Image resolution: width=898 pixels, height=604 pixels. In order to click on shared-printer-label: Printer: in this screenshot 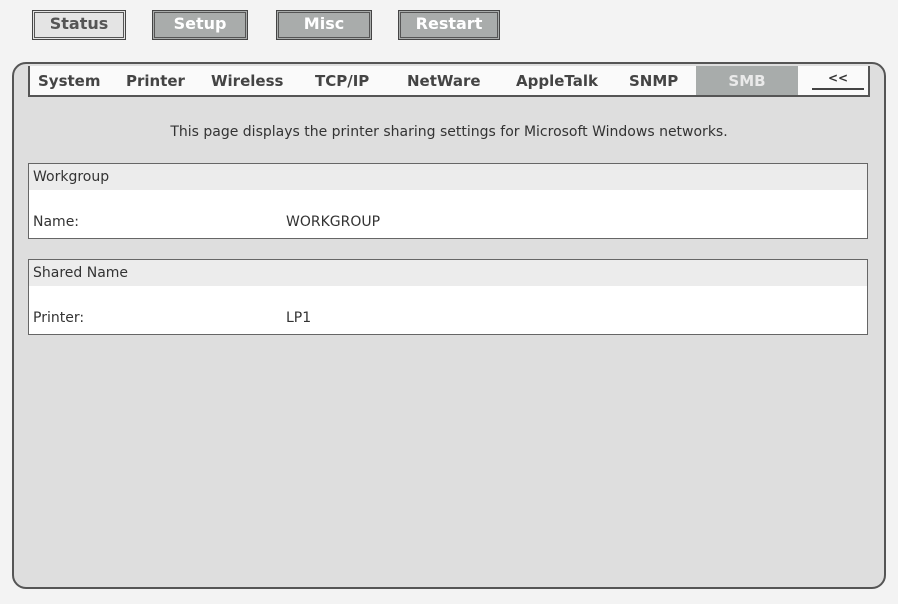, I will do `click(59, 318)`.